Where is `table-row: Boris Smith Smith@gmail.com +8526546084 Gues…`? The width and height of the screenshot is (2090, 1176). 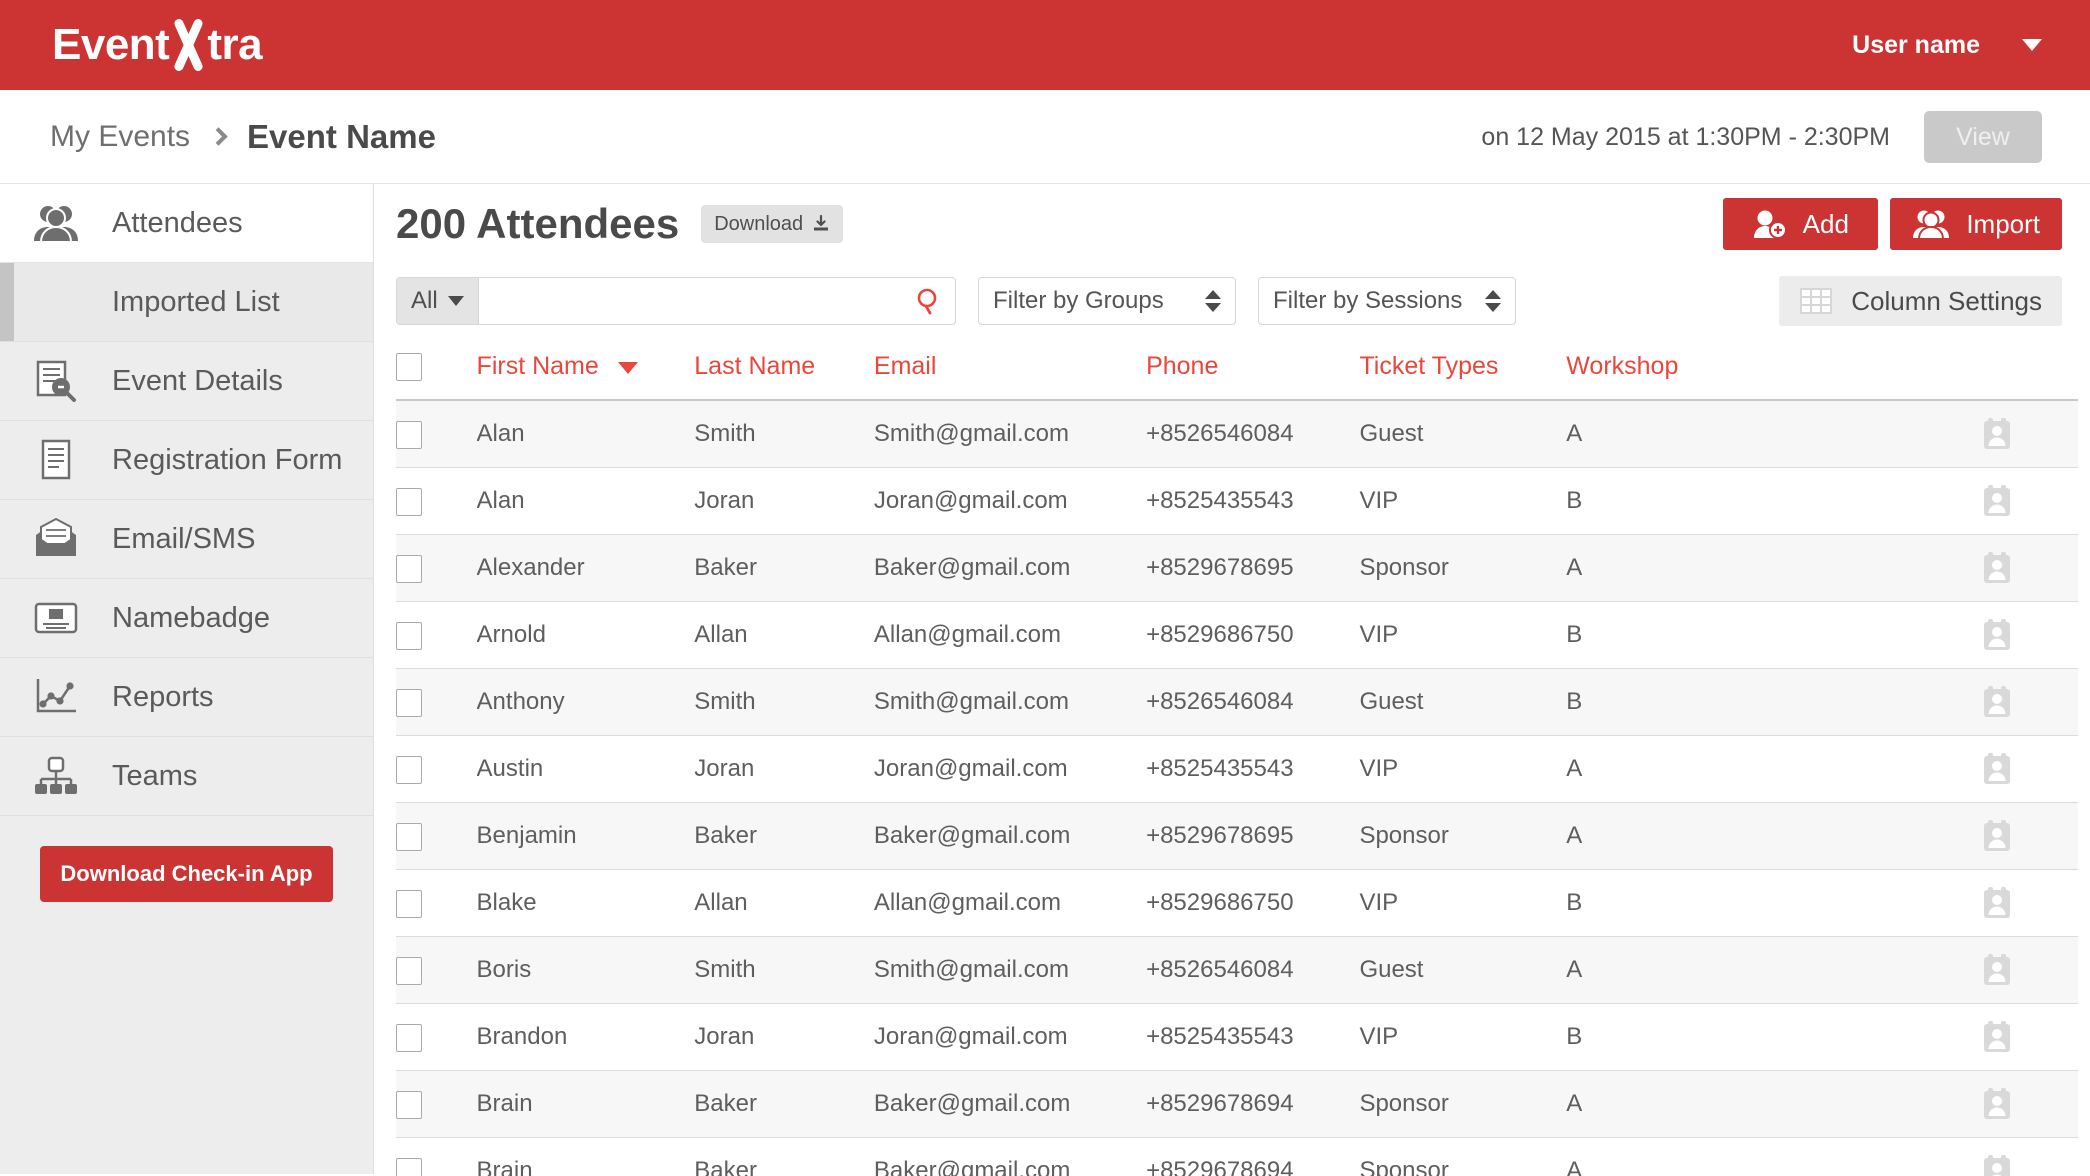
table-row: Boris Smith Smith@gmail.com +8526546084 Gues… is located at coordinates (1237, 970).